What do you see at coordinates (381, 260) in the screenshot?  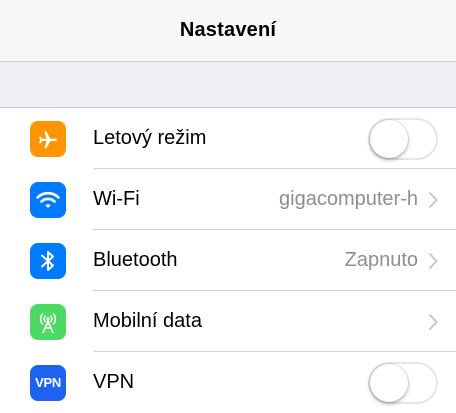 I see `bluetooth-status: Zapnuto` at bounding box center [381, 260].